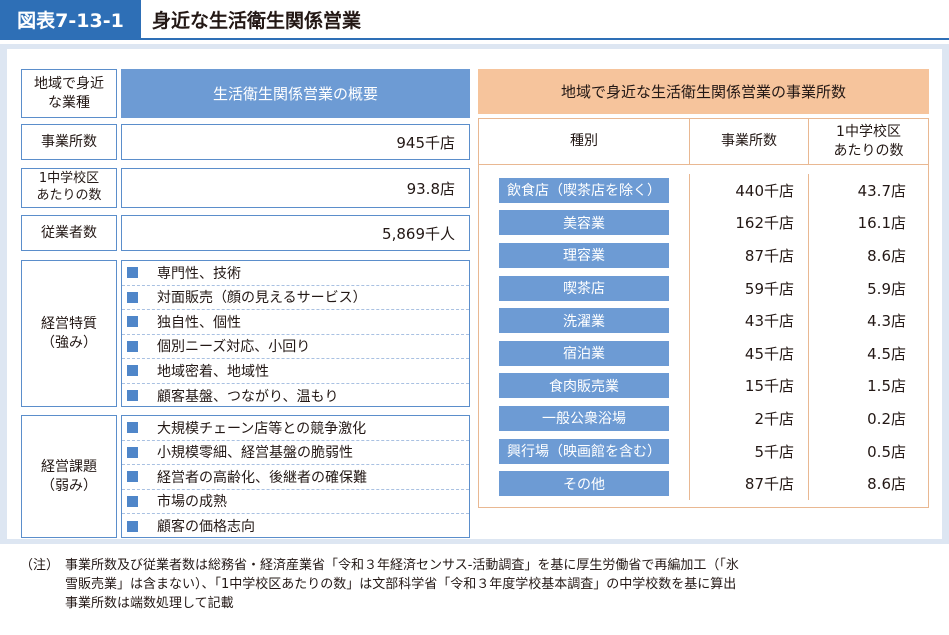  I want to click on category-label: 宿泊業, so click(584, 353).